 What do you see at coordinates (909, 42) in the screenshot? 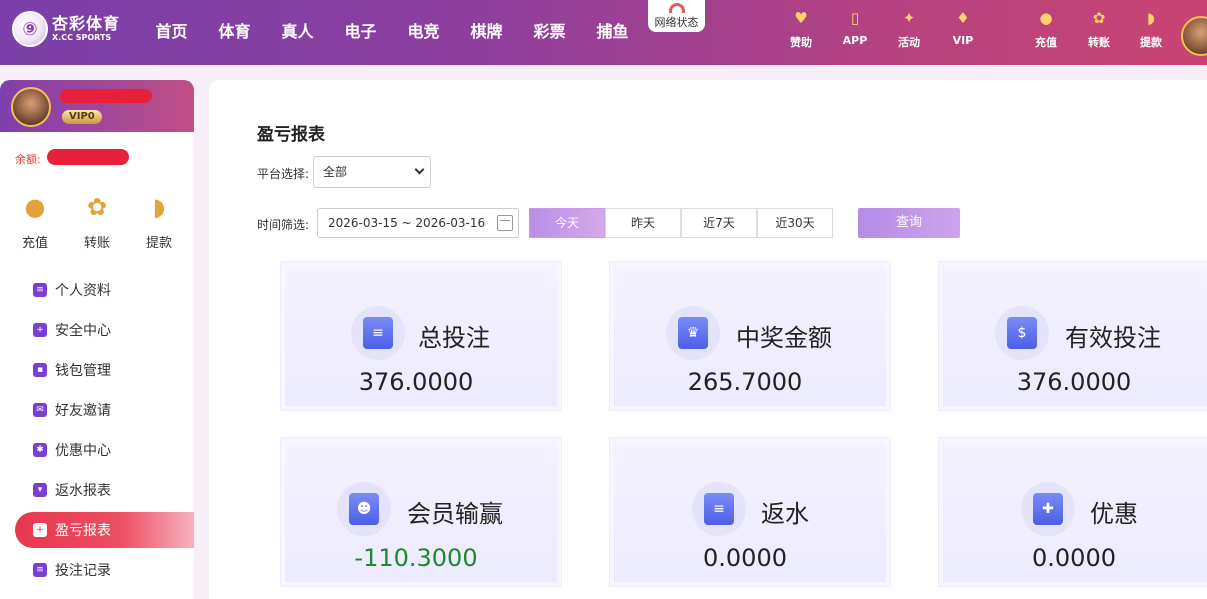
I see `header-activity-label: 活动` at bounding box center [909, 42].